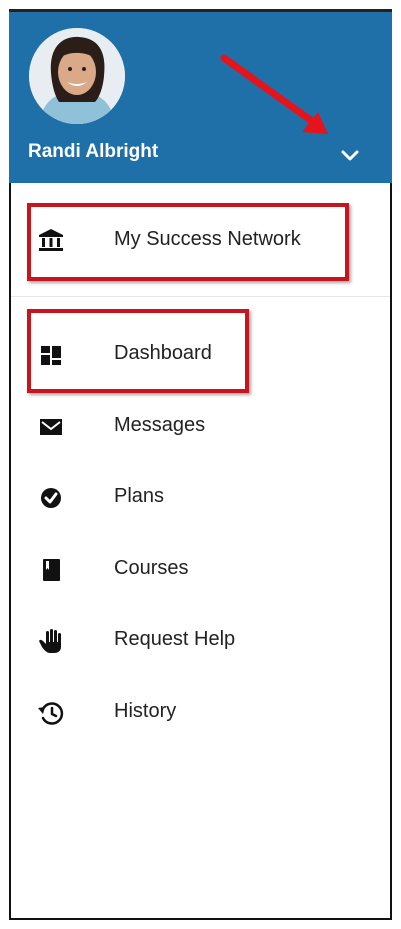  What do you see at coordinates (160, 425) in the screenshot?
I see `nav-label-messages: Messages` at bounding box center [160, 425].